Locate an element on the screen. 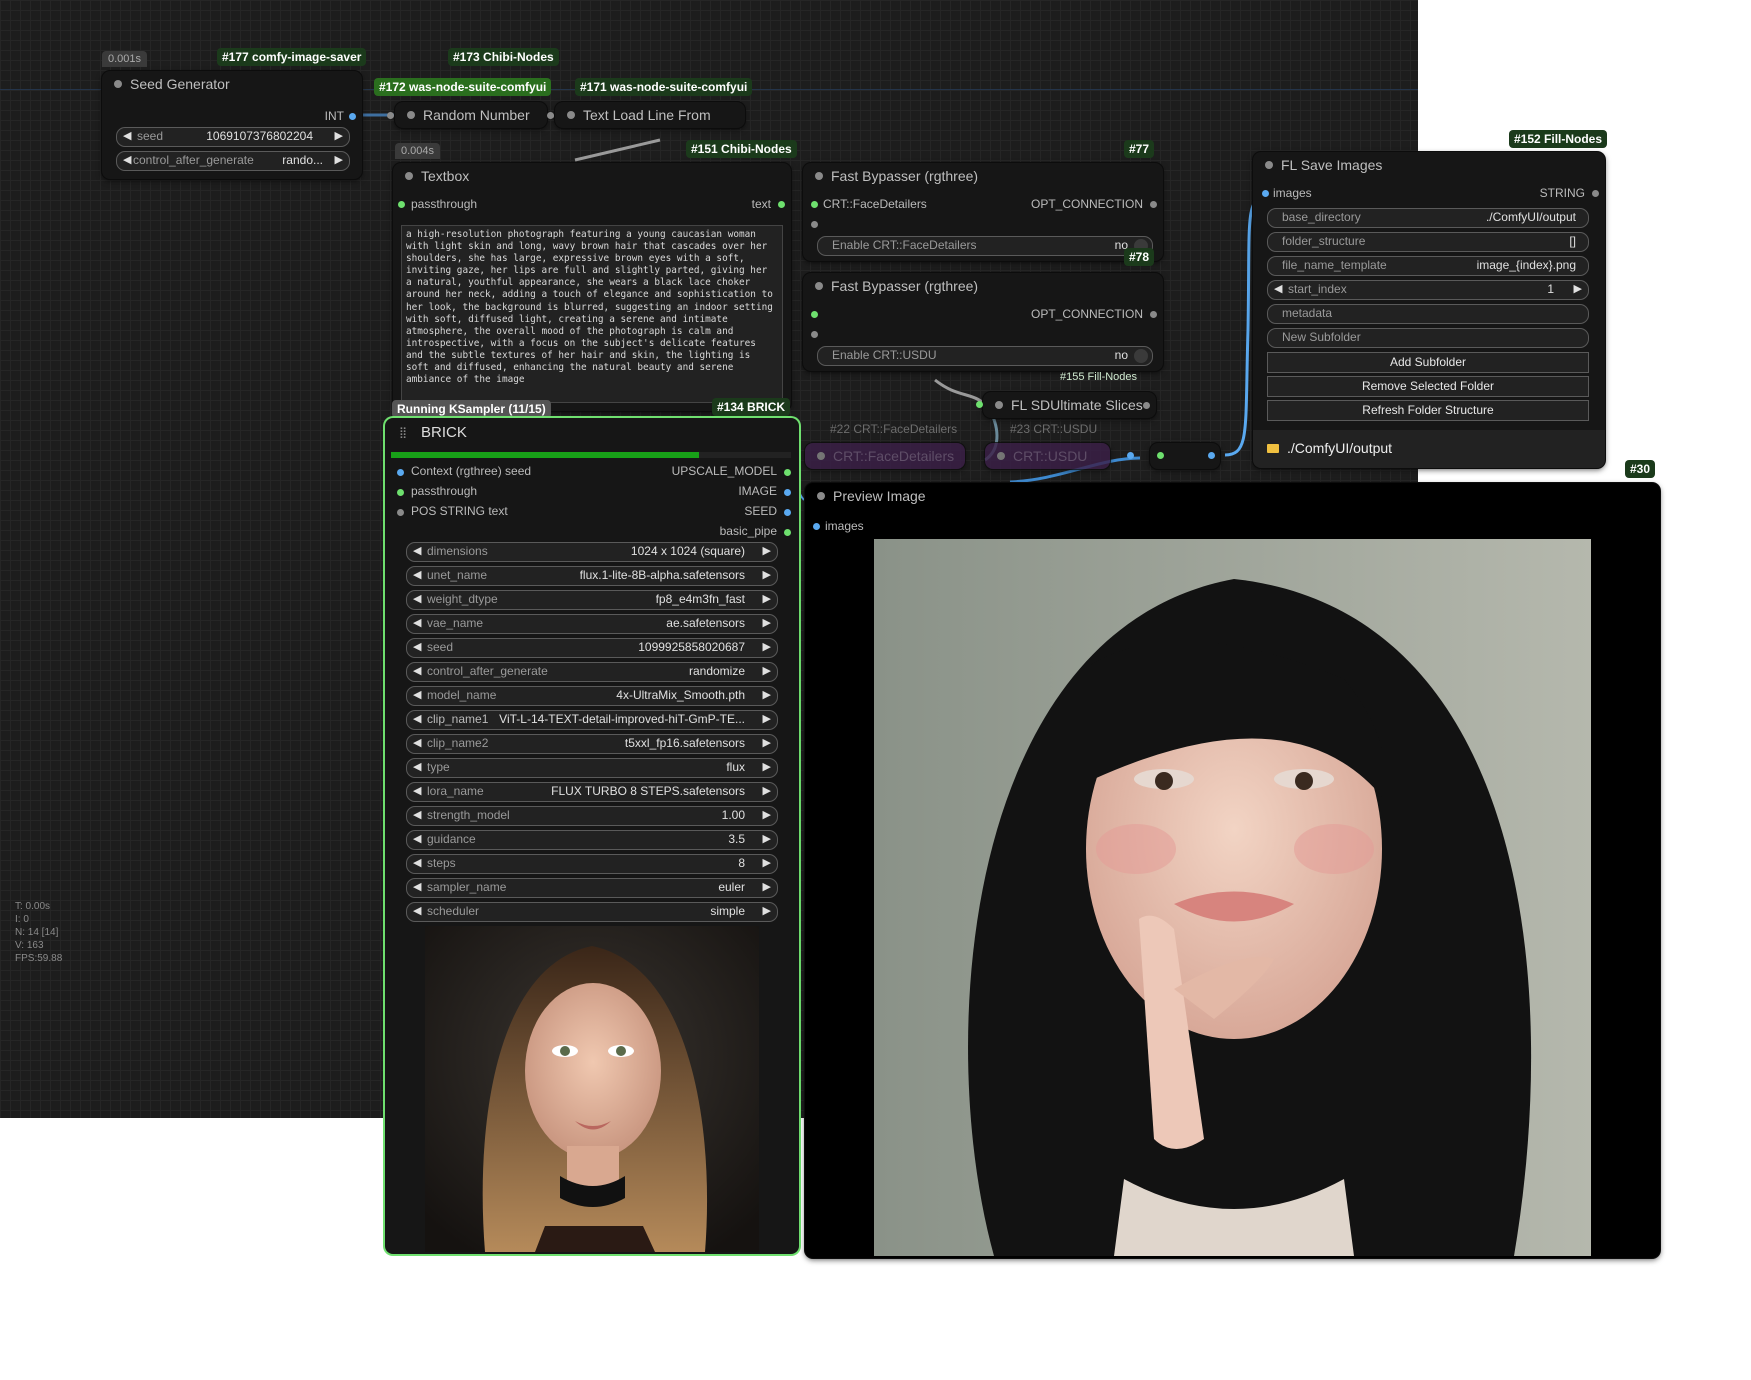  facedetailers-input-socket is located at coordinates (814, 204).